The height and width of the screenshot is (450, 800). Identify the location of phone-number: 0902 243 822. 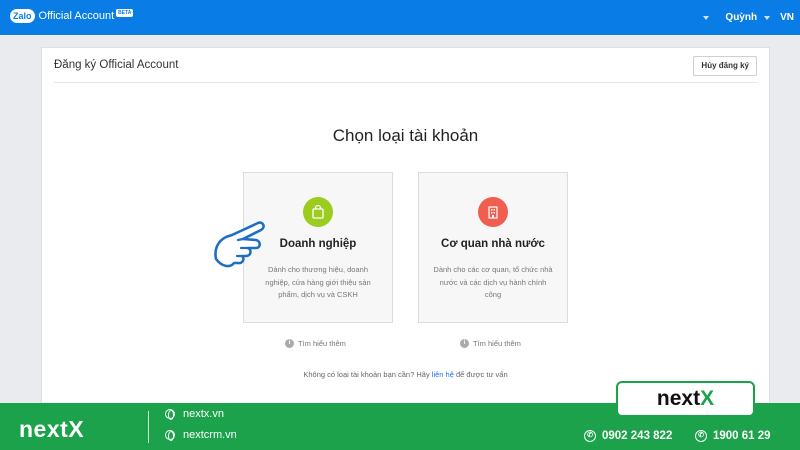
(637, 436).